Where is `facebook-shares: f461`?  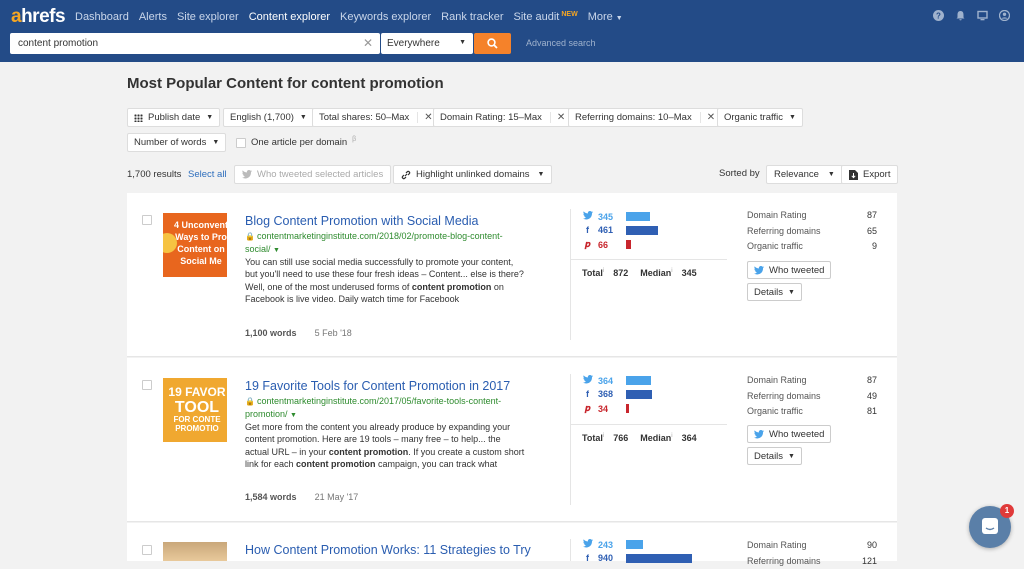
facebook-shares: f461 is located at coordinates (620, 230).